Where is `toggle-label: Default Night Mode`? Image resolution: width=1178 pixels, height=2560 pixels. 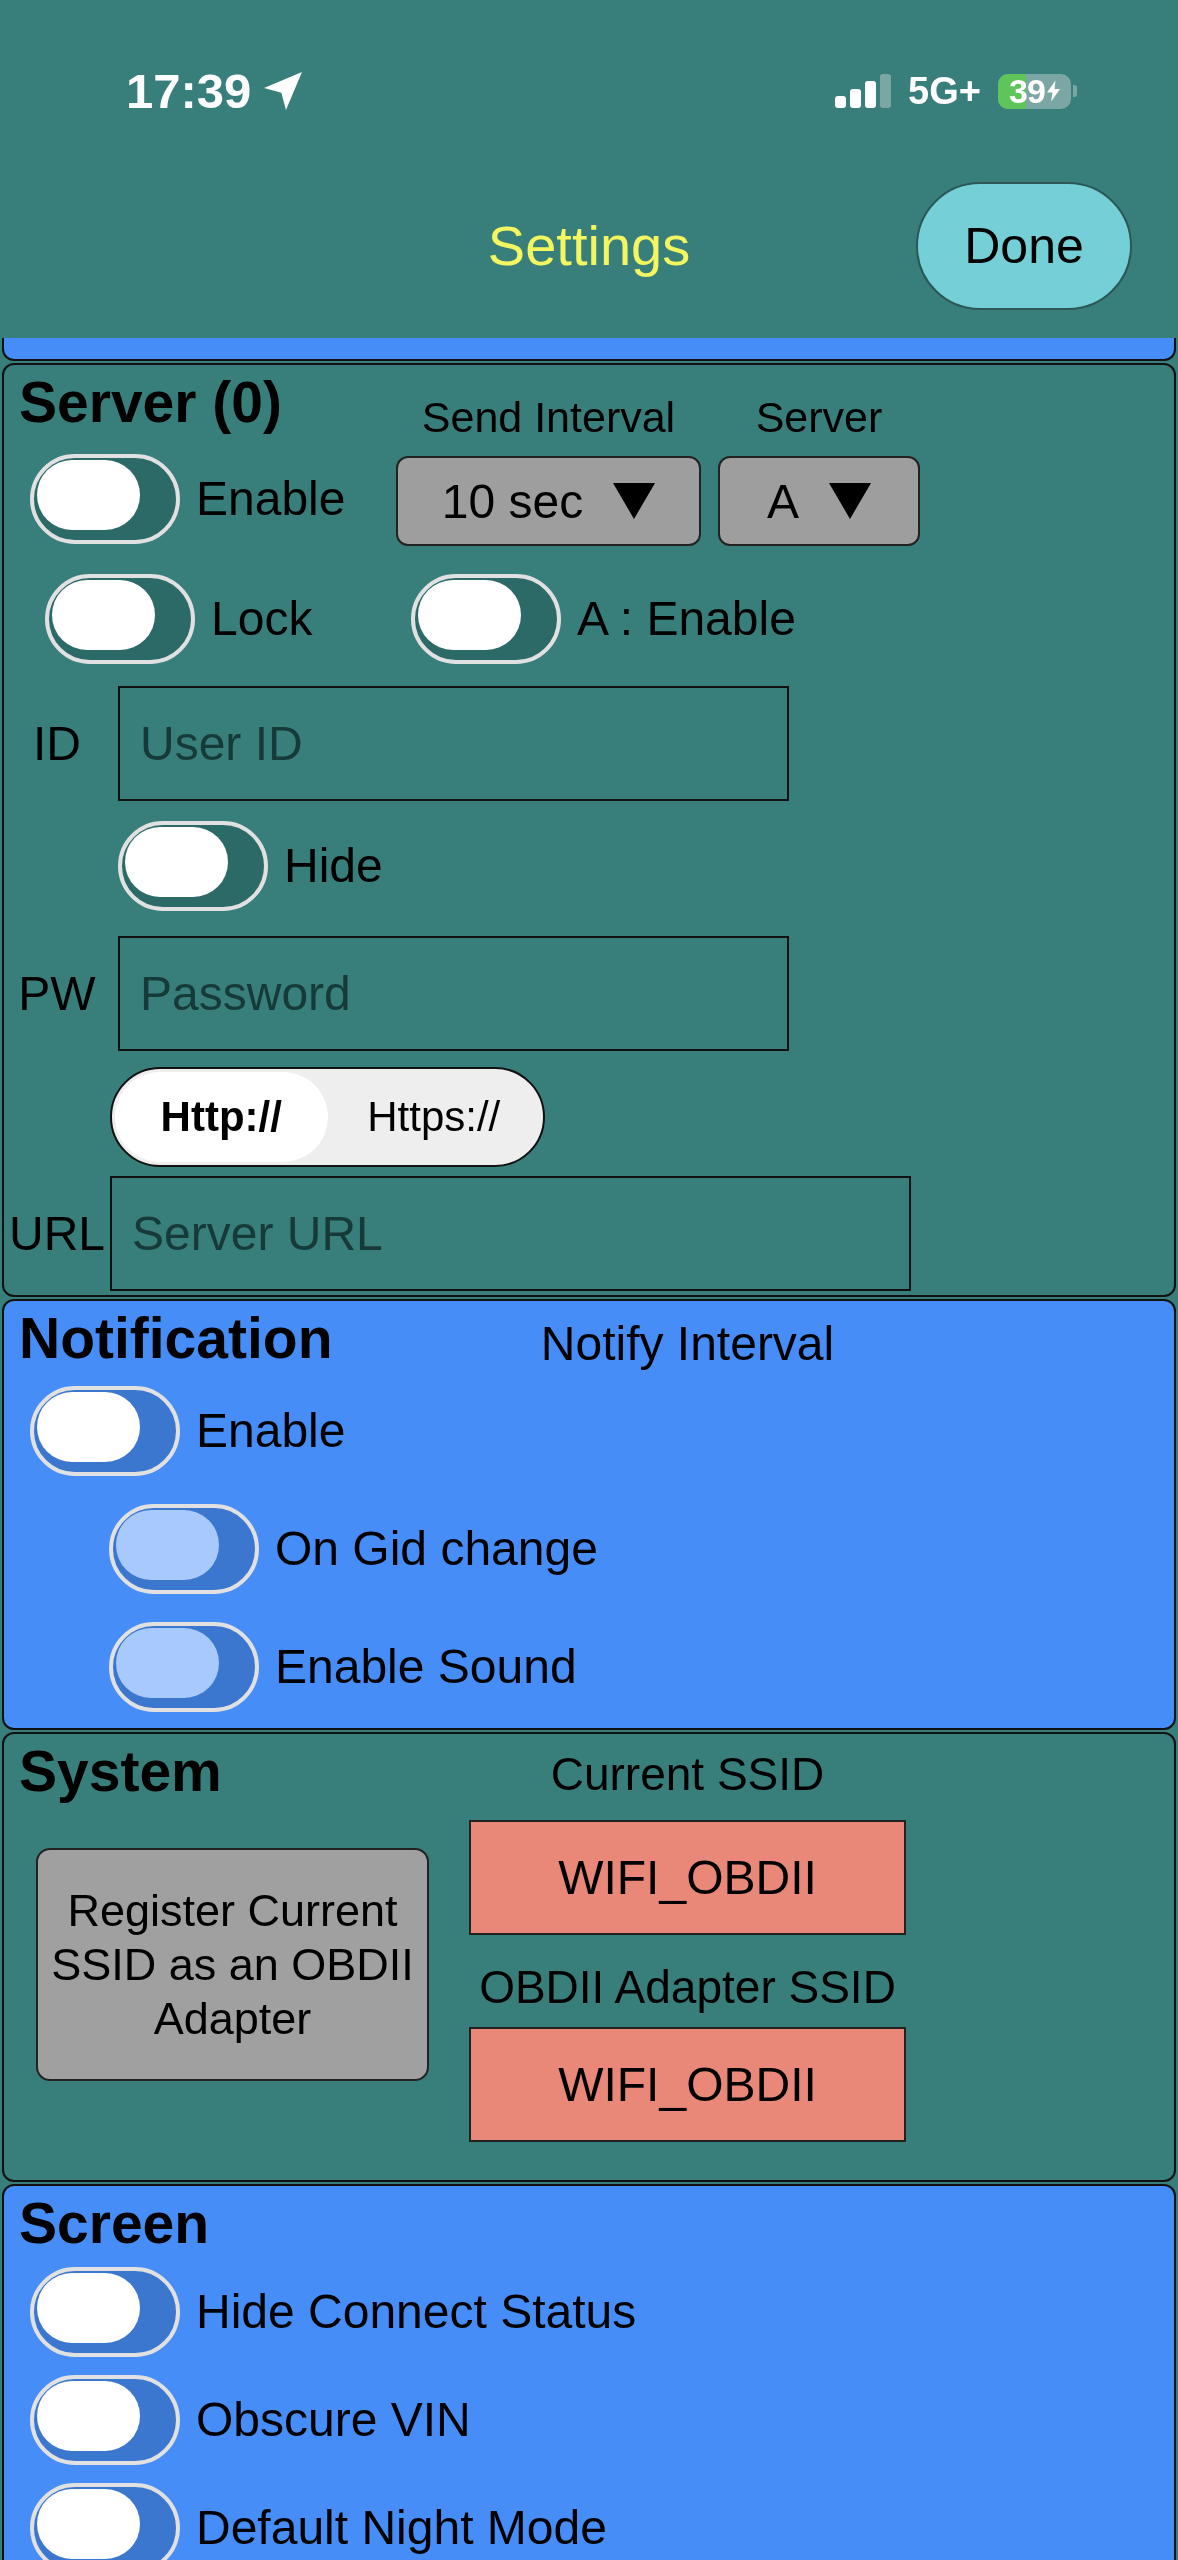
toggle-label: Default Night Mode is located at coordinates (401, 2528).